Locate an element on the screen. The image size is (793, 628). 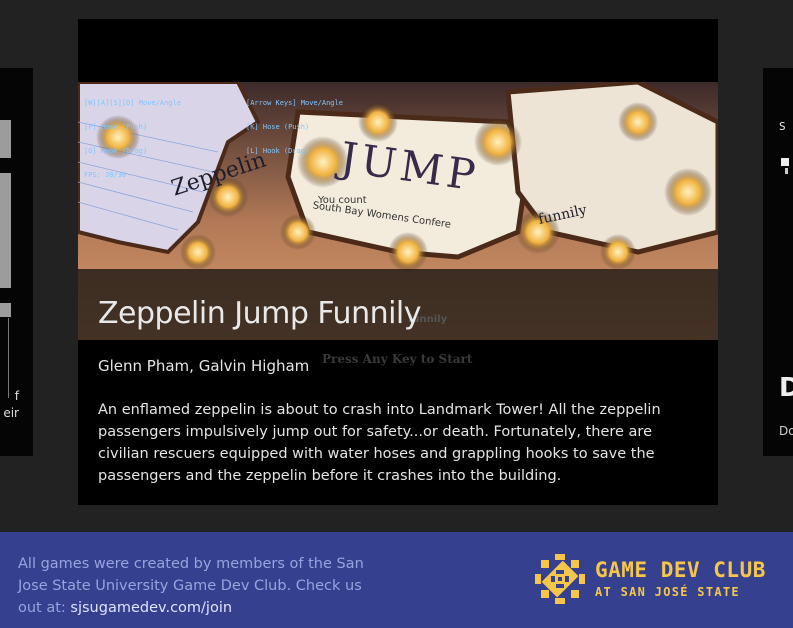
hud-line: FPS: 30/30 is located at coordinates (105, 175).